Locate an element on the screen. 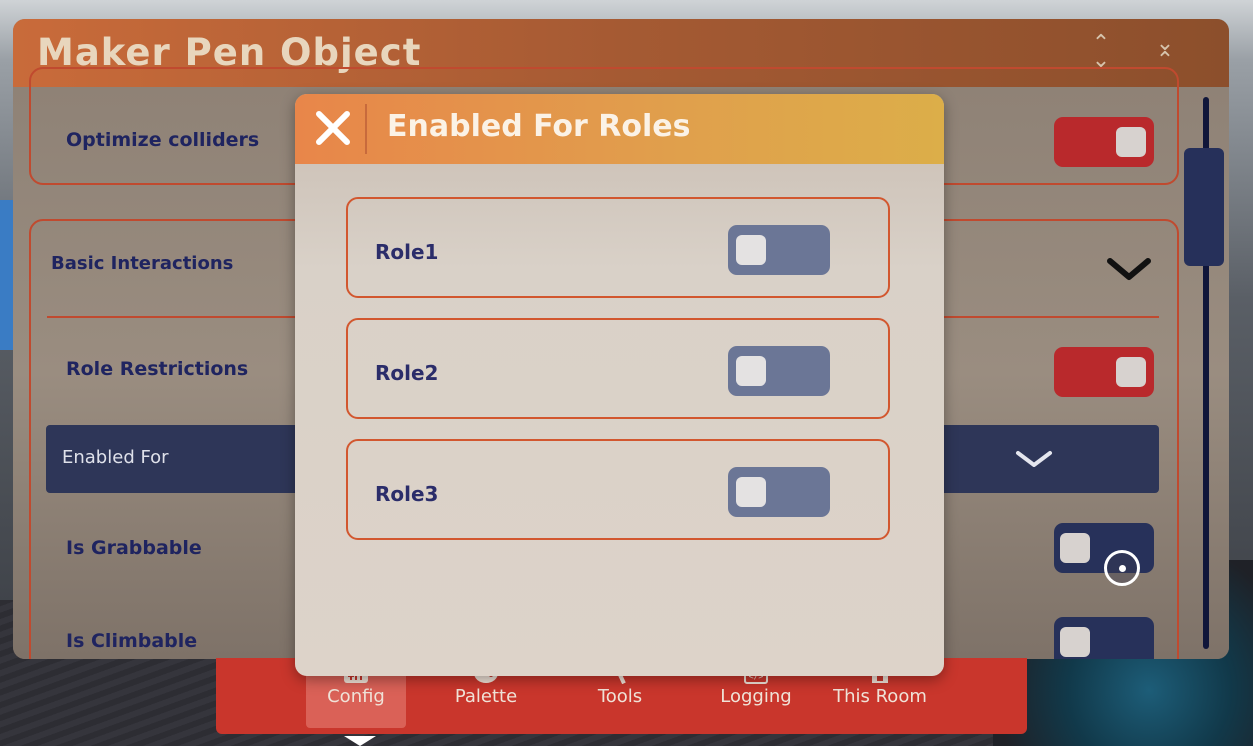  close-icon is located at coordinates (333, 128).